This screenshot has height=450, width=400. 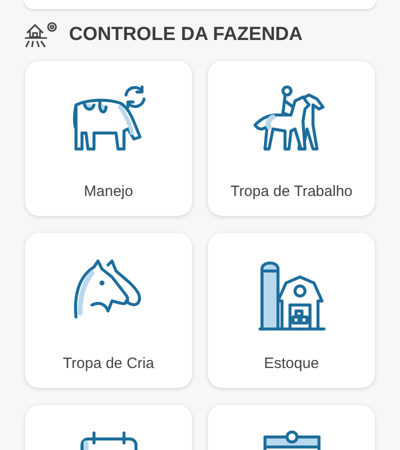 What do you see at coordinates (291, 310) in the screenshot?
I see `menu-card: Estoque` at bounding box center [291, 310].